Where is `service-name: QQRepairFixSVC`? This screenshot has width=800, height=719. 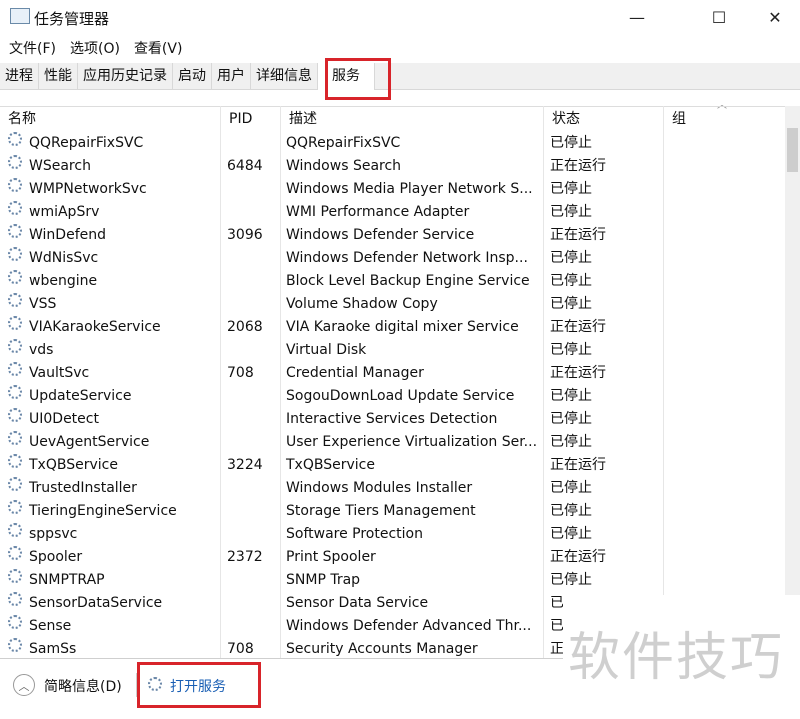
service-name: QQRepairFixSVC is located at coordinates (86, 143).